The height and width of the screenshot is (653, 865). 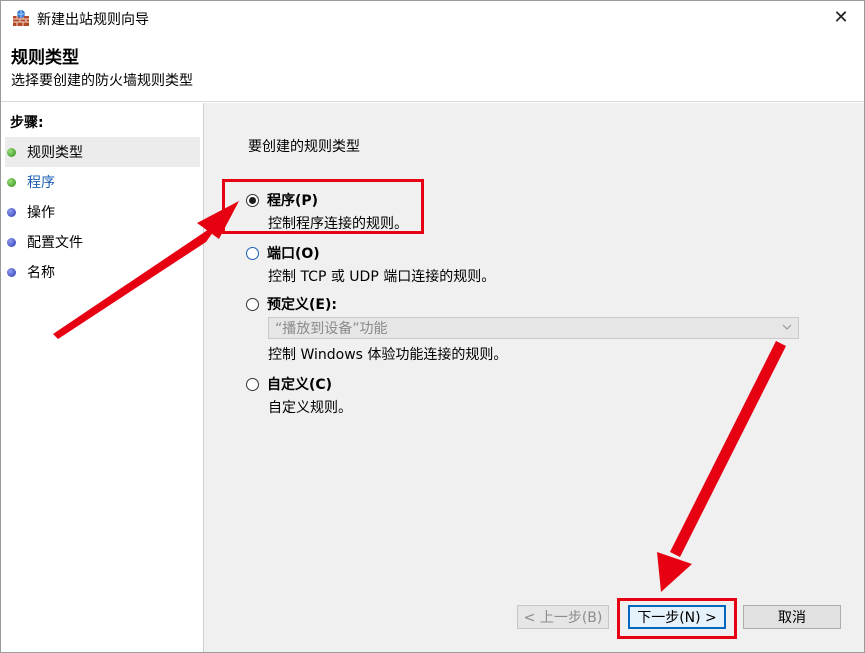 I want to click on option-predefined: 预定义(E):, so click(x=291, y=304).